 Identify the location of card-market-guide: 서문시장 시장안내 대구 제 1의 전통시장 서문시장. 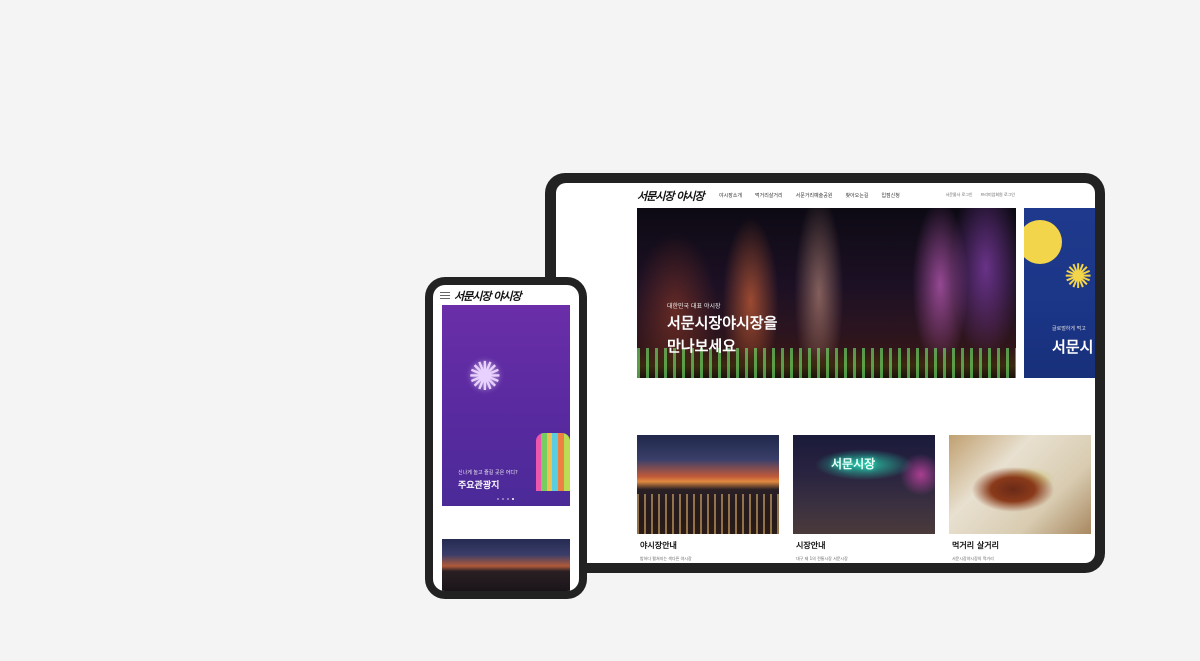
(864, 498).